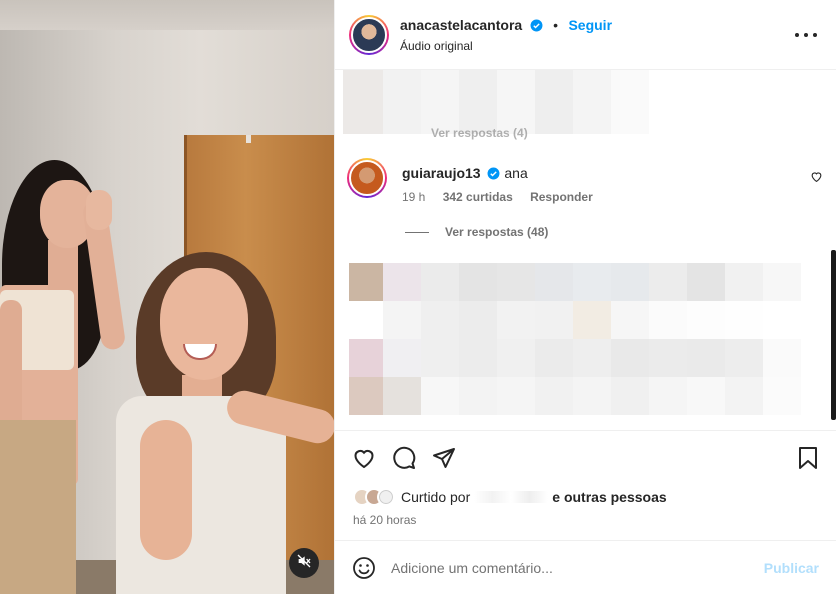 The height and width of the screenshot is (594, 836). I want to click on comment-input, so click(566, 568).